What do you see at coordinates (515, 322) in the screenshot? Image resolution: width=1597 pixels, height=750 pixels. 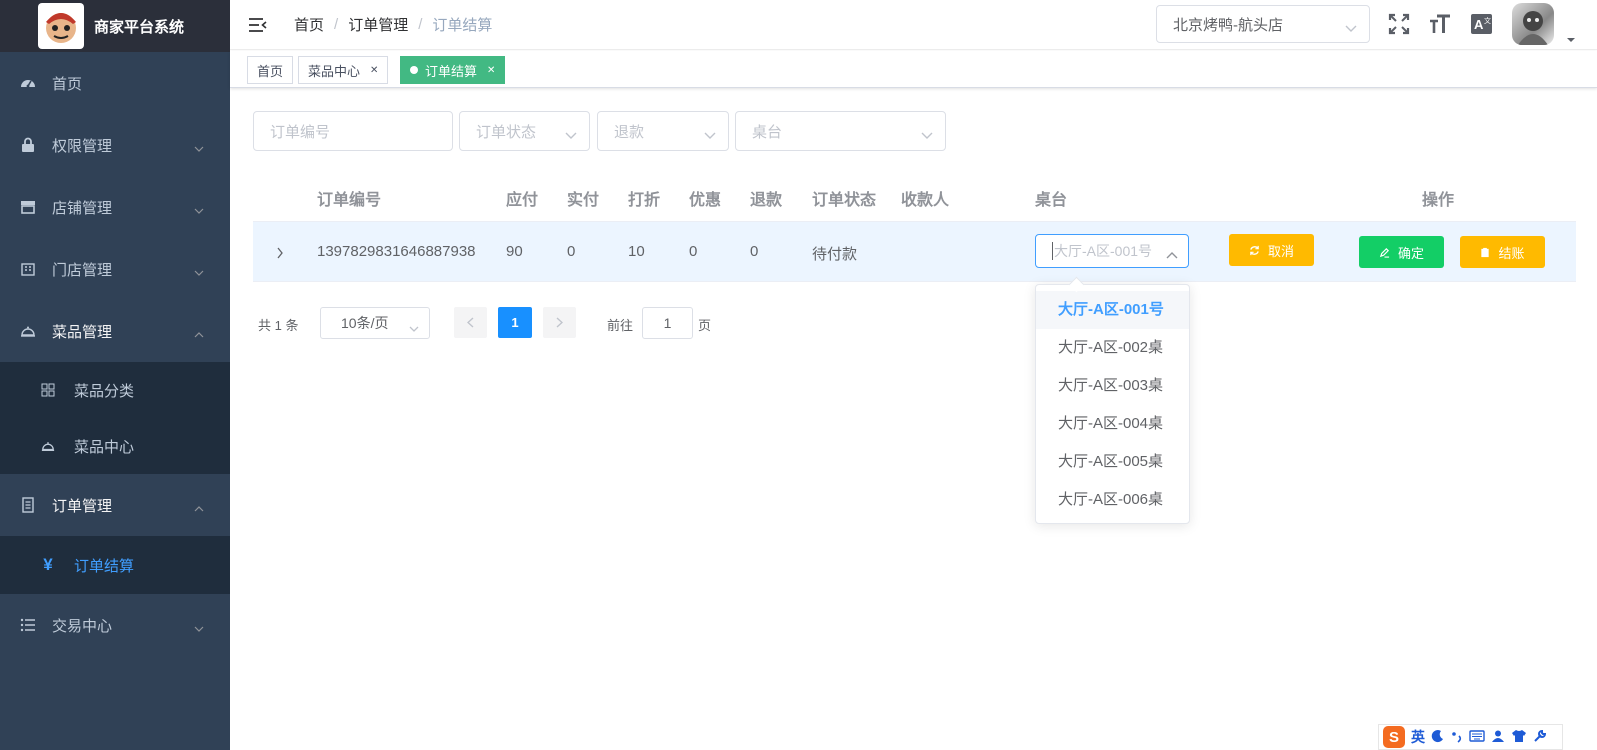 I see `page-number-button: 1` at bounding box center [515, 322].